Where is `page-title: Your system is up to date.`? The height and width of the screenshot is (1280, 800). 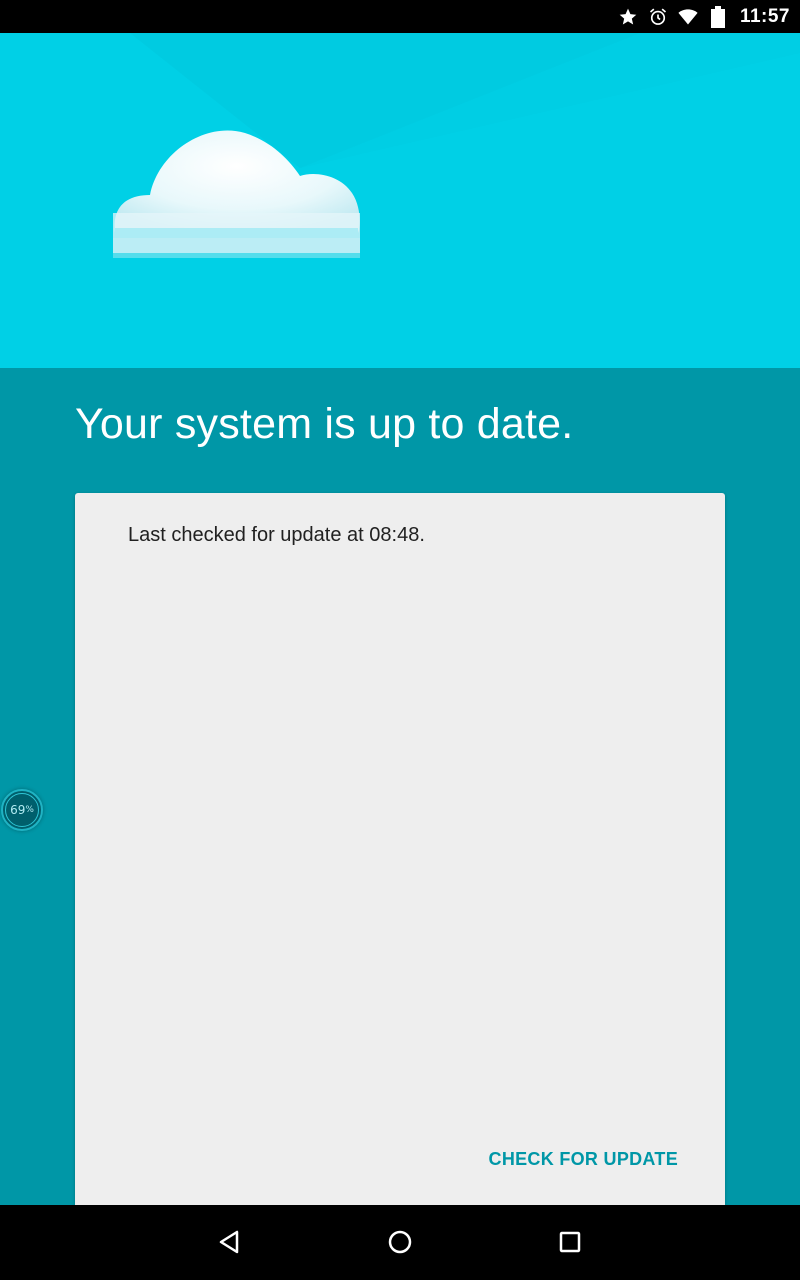
page-title: Your system is up to date. is located at coordinates (324, 424).